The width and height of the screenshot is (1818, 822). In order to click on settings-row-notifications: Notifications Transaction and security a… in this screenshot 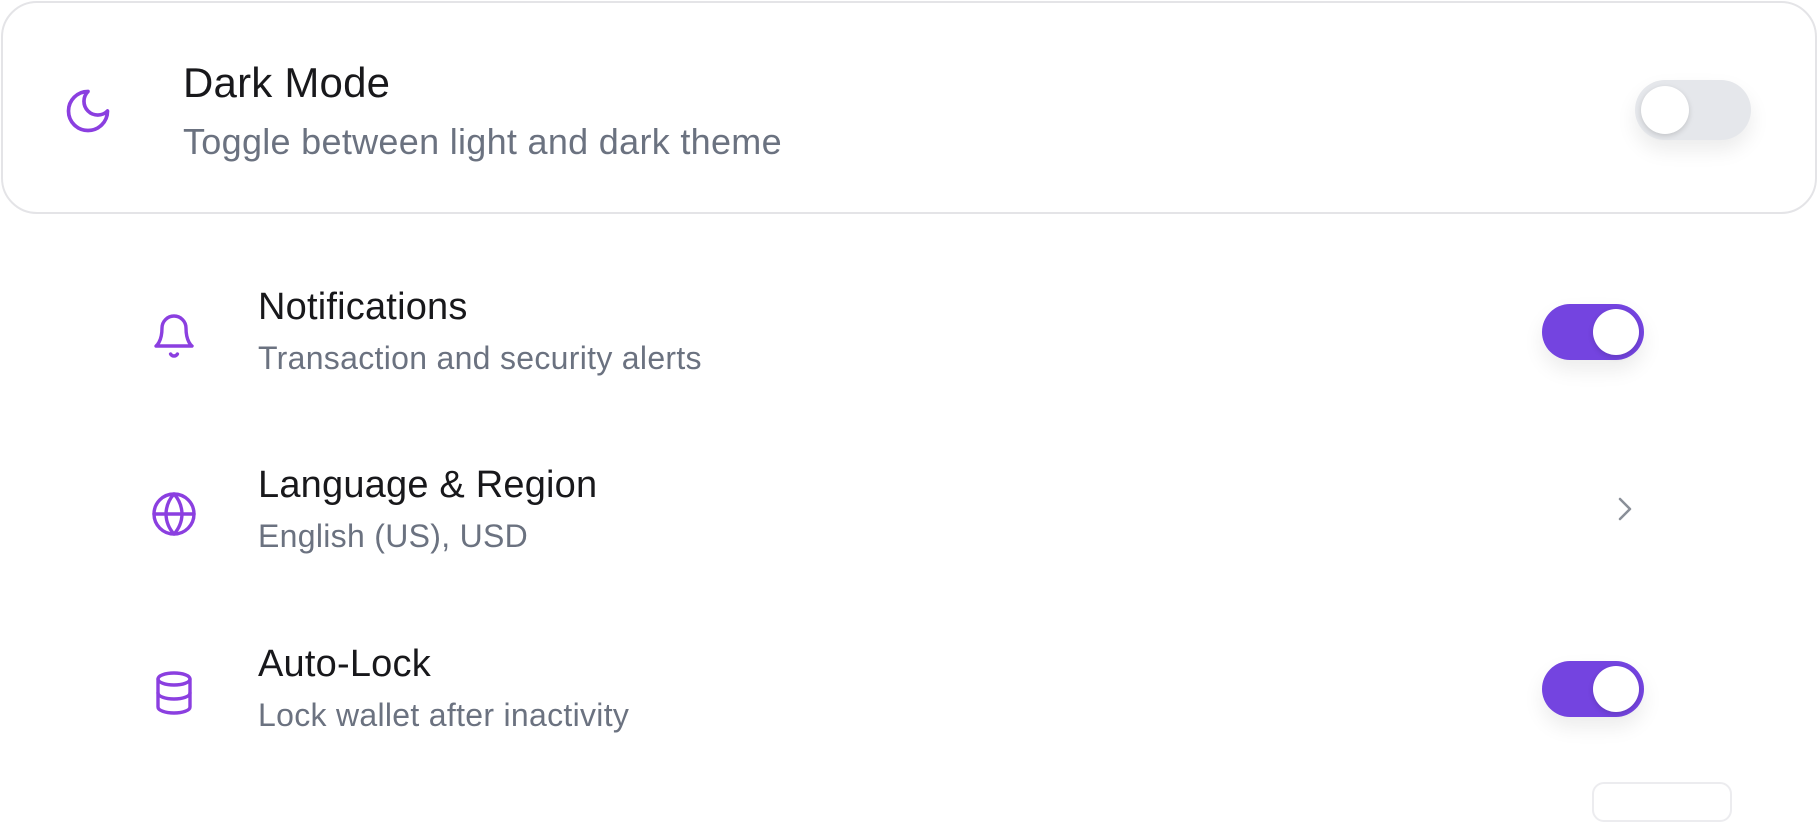, I will do `click(909, 342)`.